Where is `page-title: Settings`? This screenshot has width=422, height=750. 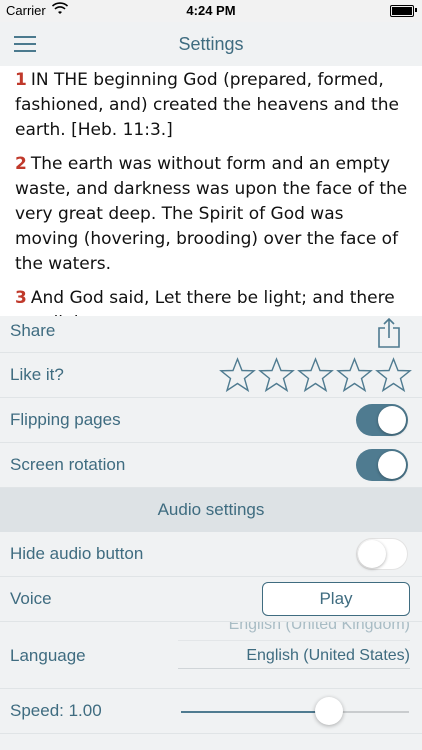 page-title: Settings is located at coordinates (211, 44).